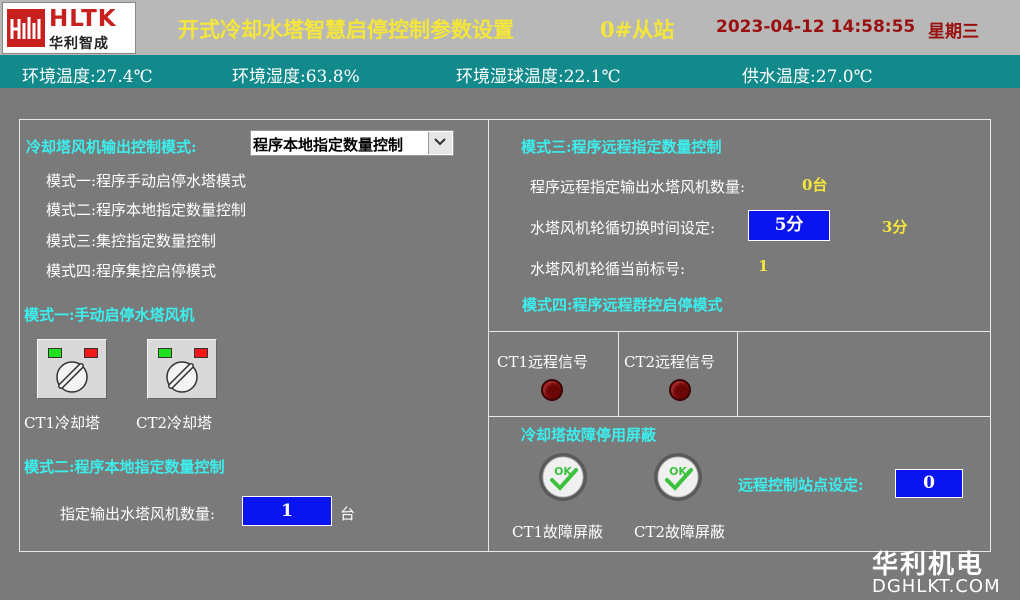 This screenshot has height=600, width=1020. Describe the element at coordinates (638, 187) in the screenshot. I see `remote-count-label: 程序远程指定输出水塔风机数量:` at that location.